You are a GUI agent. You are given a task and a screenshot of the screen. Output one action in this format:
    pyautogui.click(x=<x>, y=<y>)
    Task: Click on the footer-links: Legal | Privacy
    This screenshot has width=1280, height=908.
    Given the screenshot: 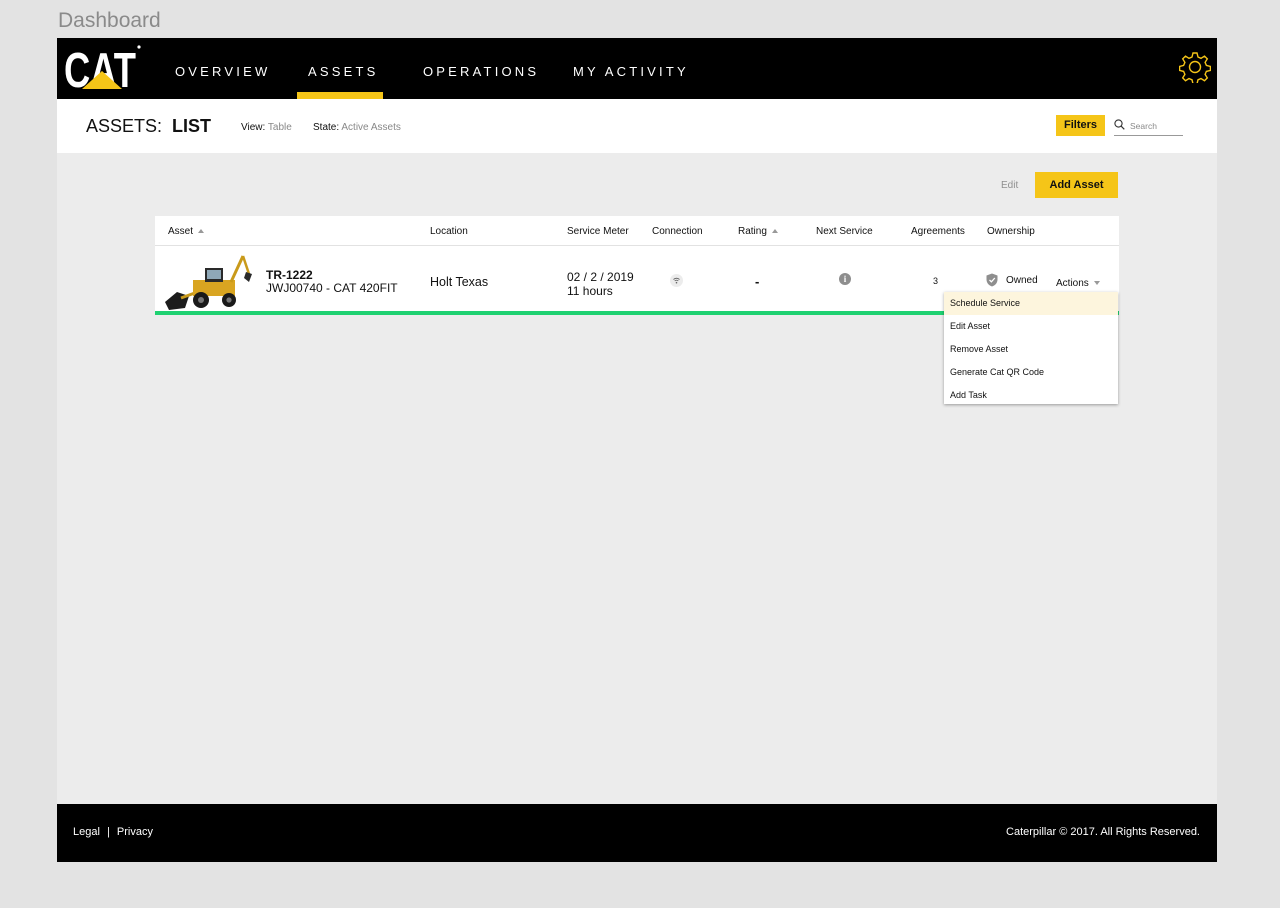 What is the action you would take?
    pyautogui.click(x=113, y=832)
    